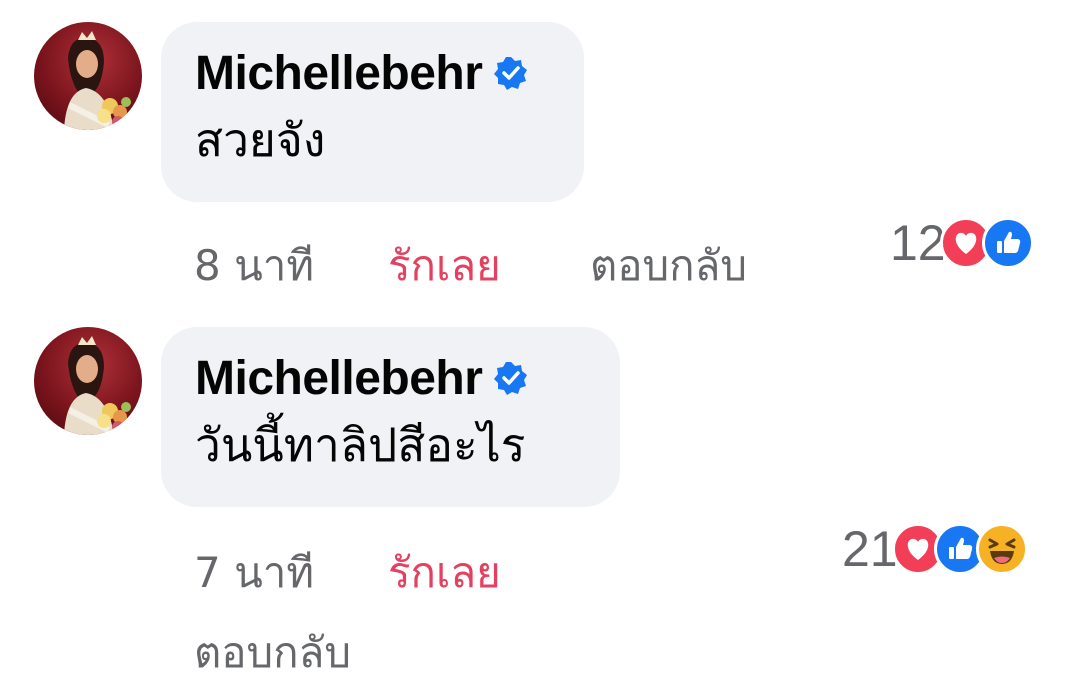  What do you see at coordinates (962, 243) in the screenshot?
I see `reaction-summary: 12` at bounding box center [962, 243].